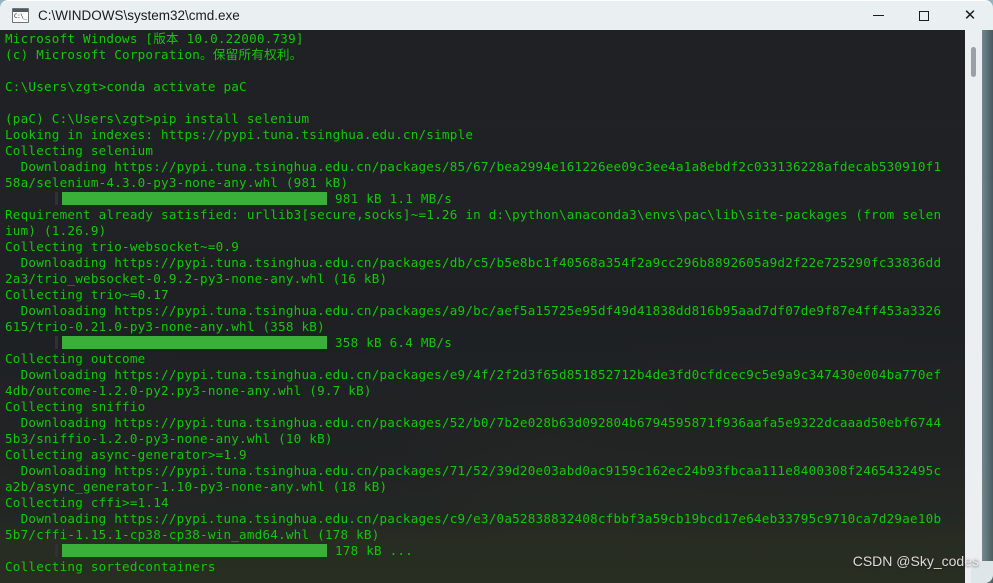  Describe the element at coordinates (110, 566) in the screenshot. I see `console-line: Collecting sortedcontainers` at that location.